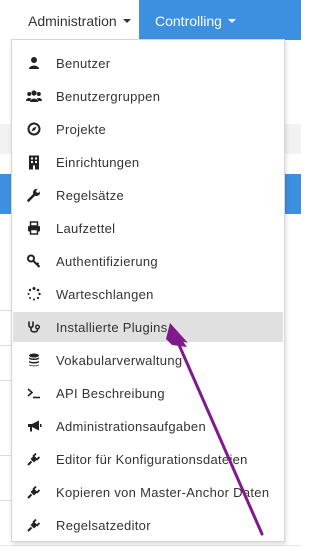  I want to click on menu-item-laufzettel: Laufzettel, so click(148, 228).